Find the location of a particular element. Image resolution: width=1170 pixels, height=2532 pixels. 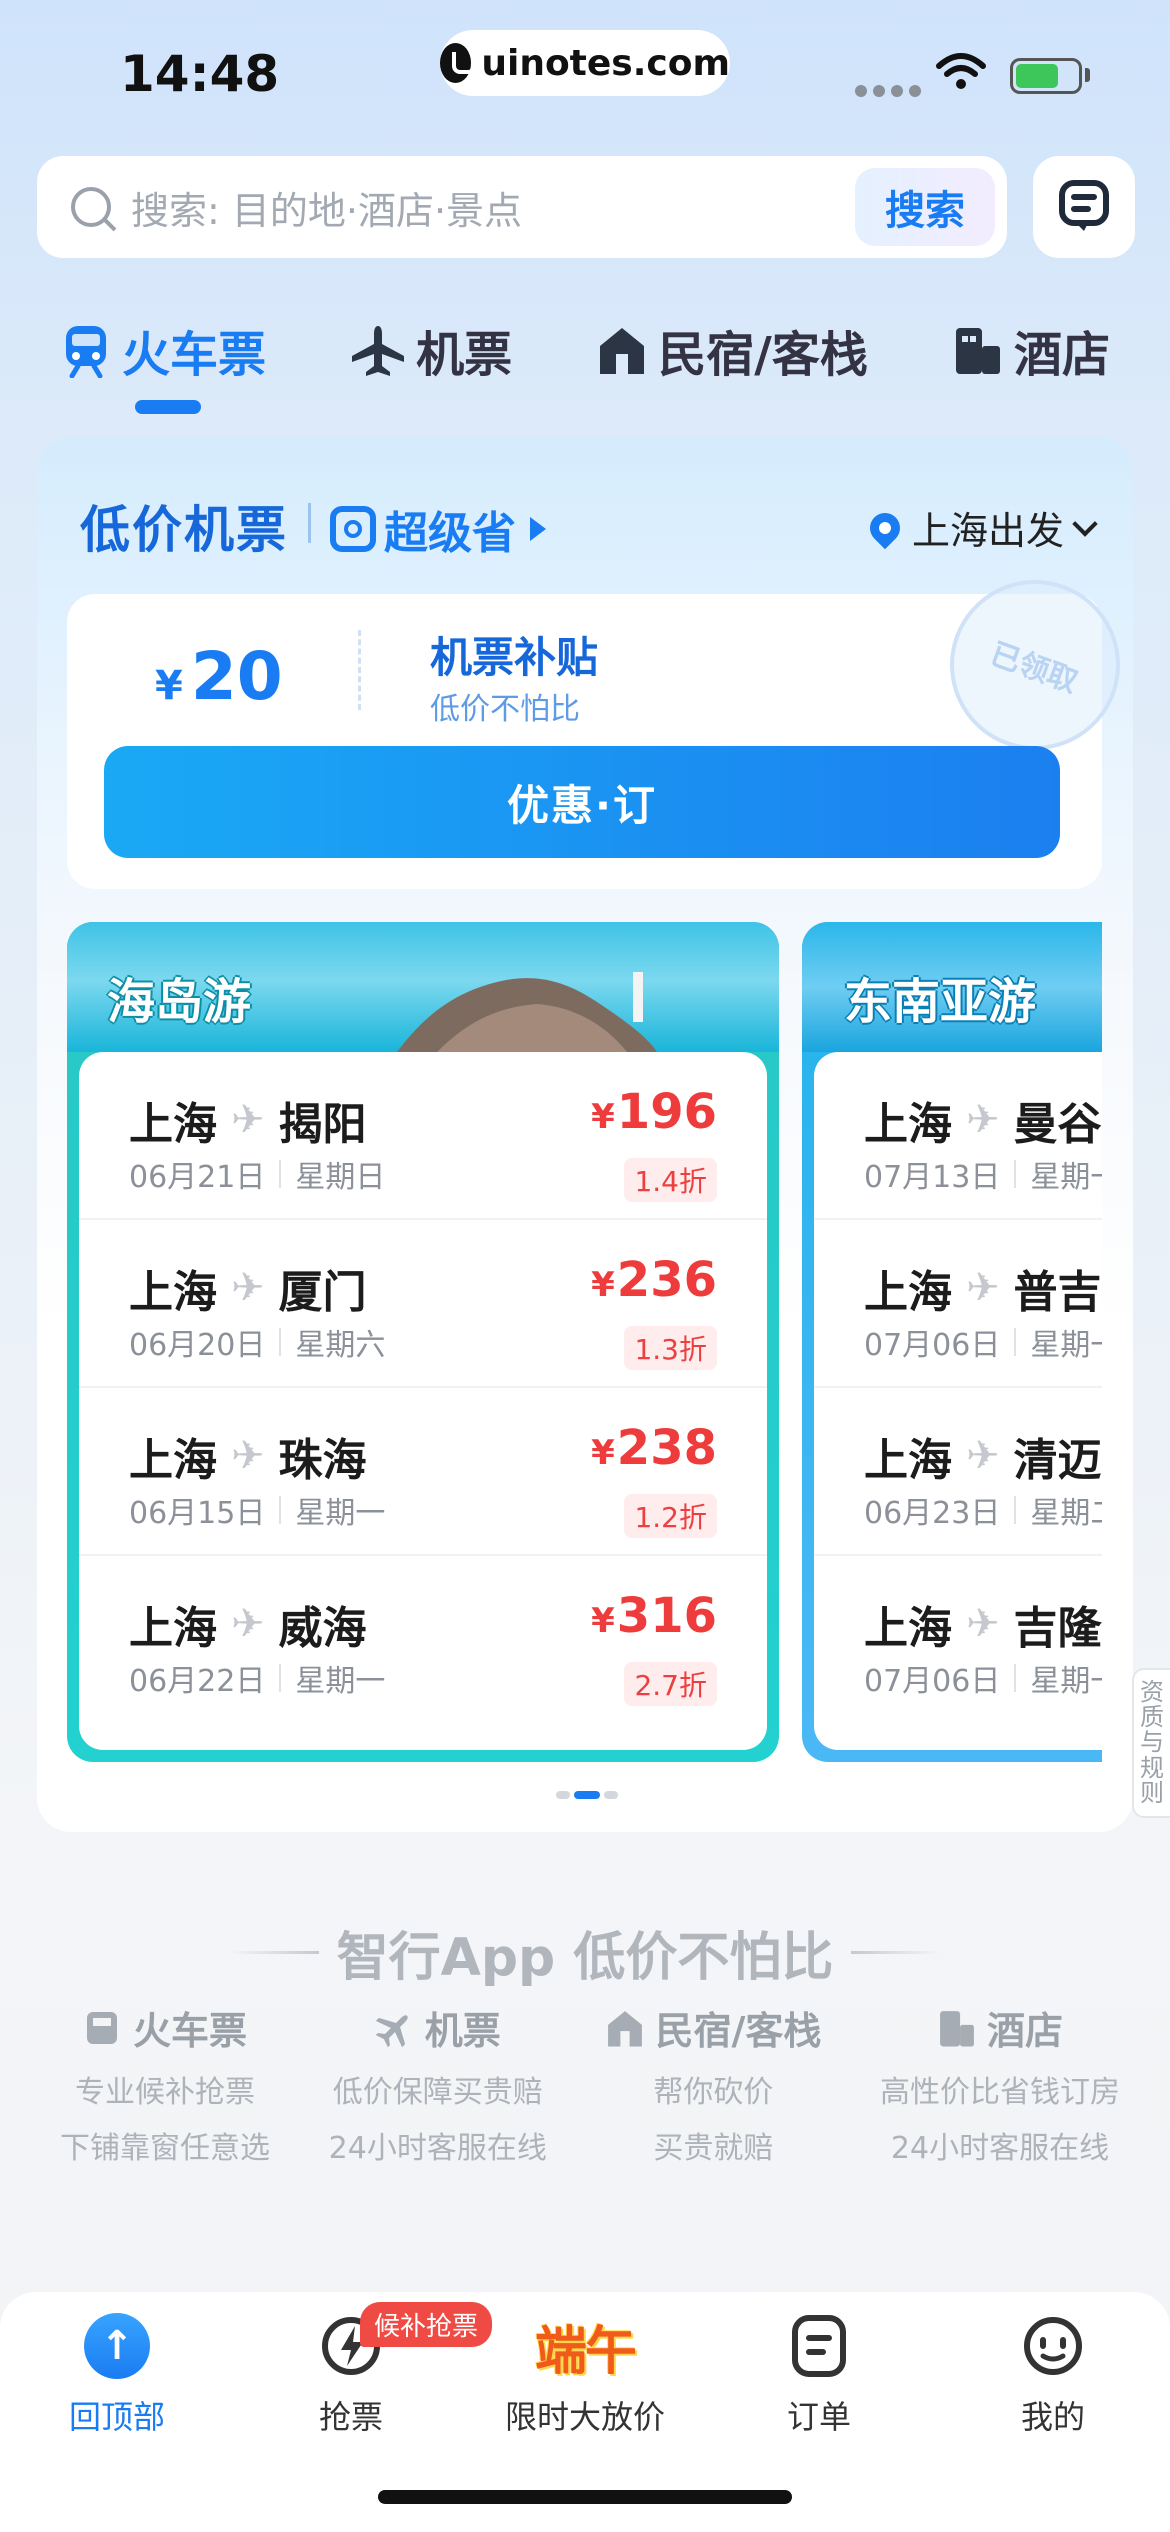

back-to-top-icon: ↑ is located at coordinates (117, 2346).